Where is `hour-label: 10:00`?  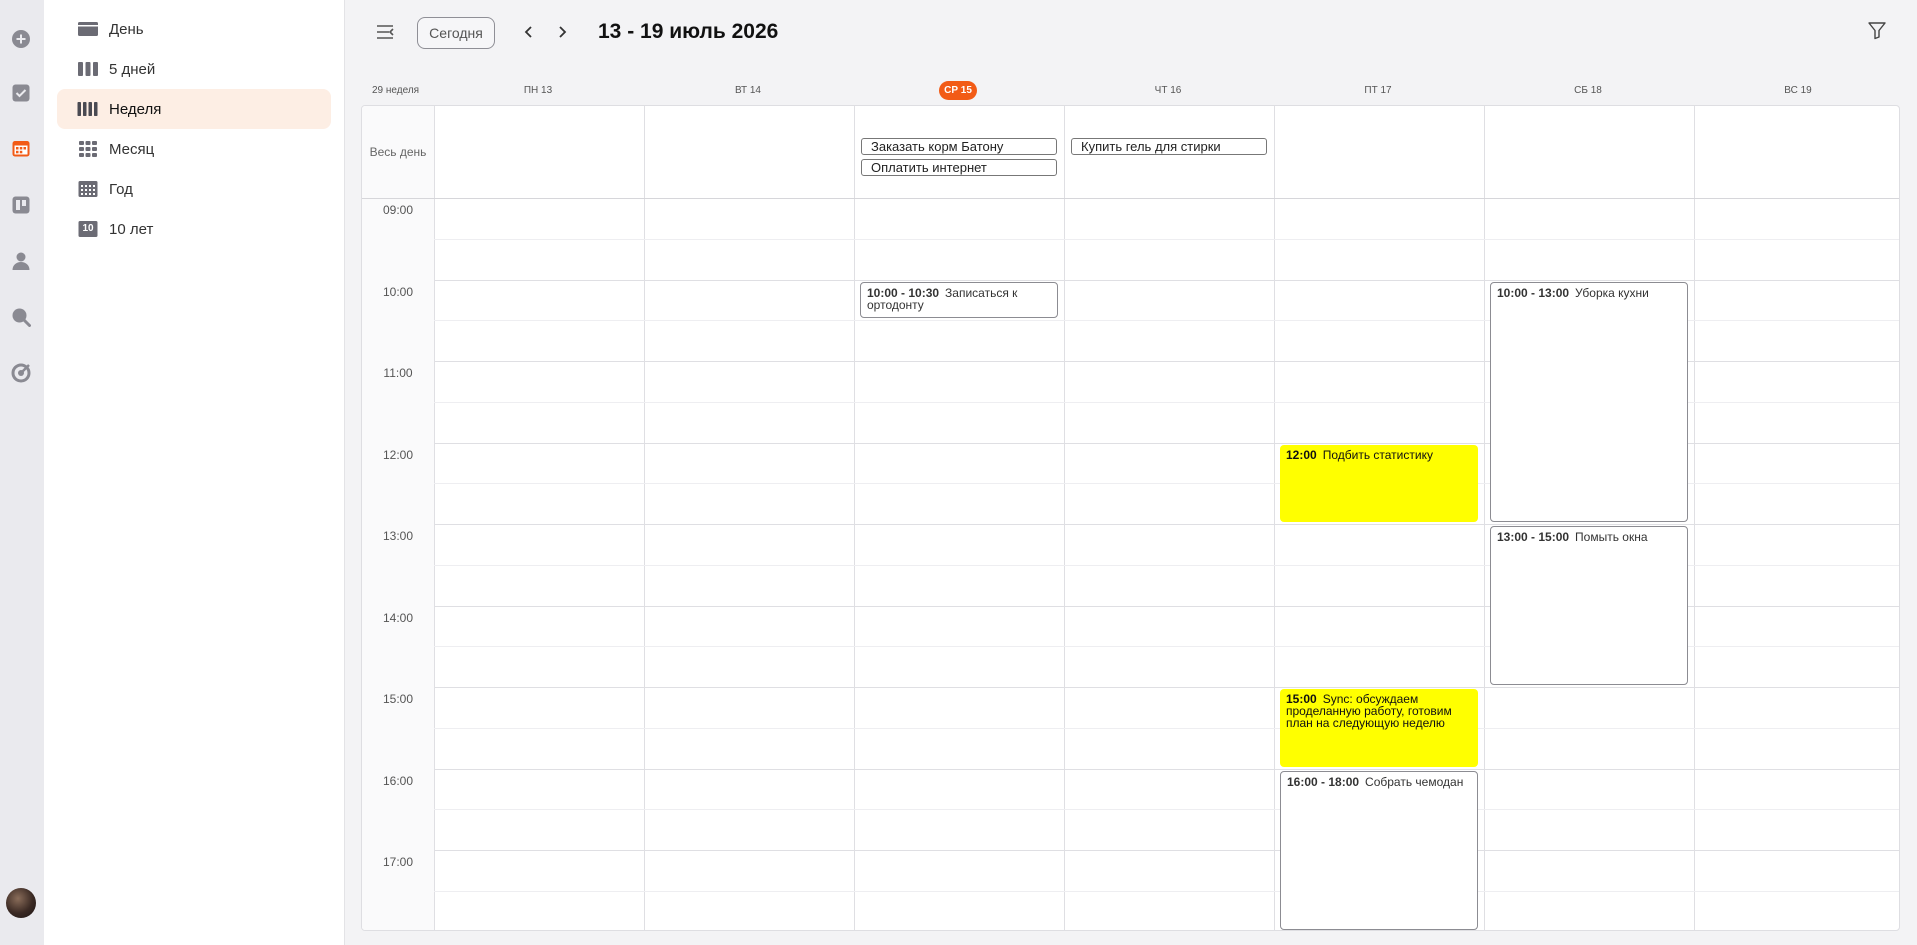 hour-label: 10:00 is located at coordinates (398, 291).